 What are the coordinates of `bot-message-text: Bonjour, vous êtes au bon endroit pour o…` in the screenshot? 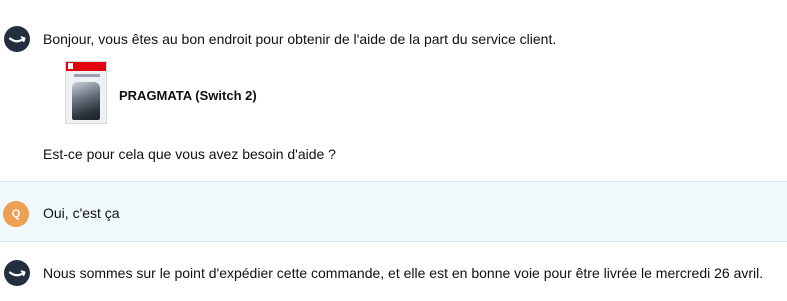 It's located at (300, 39).